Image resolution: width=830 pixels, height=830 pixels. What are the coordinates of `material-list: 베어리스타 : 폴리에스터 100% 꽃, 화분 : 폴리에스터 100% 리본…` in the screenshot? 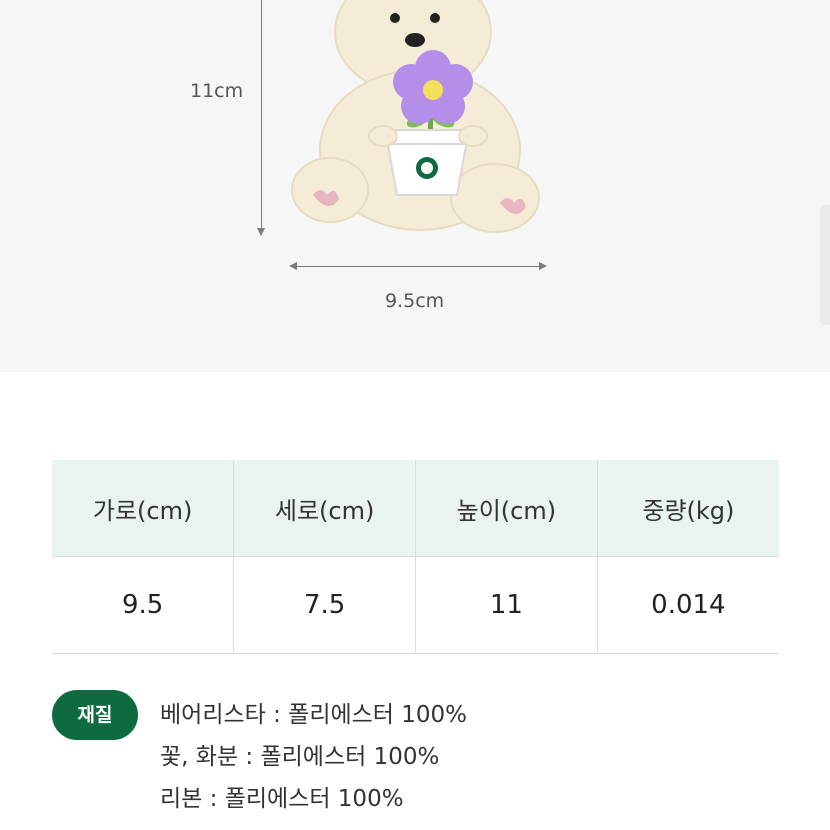 It's located at (313, 757).